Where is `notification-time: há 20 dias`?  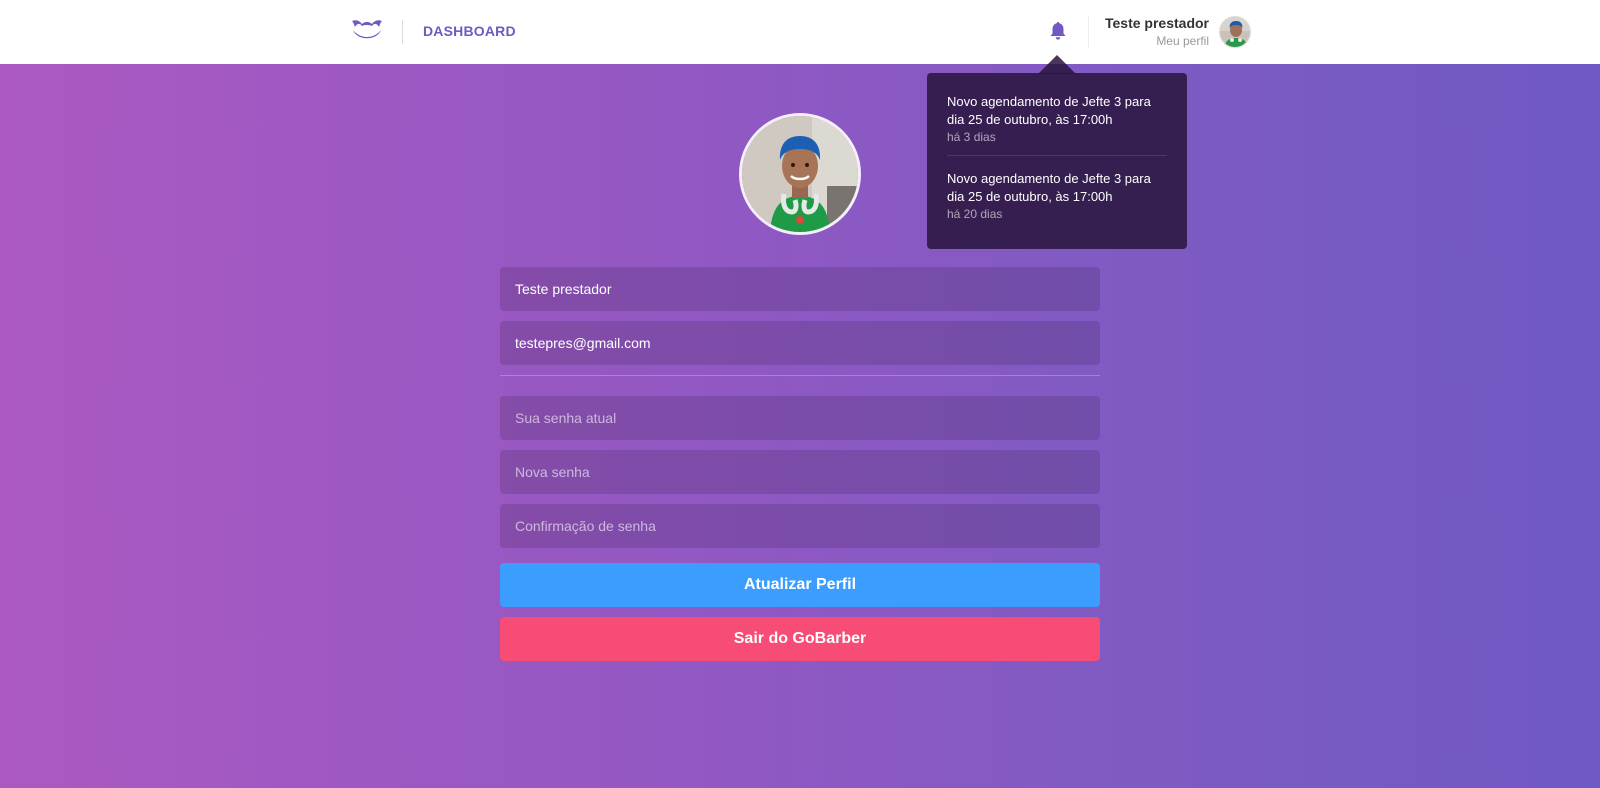 notification-time: há 20 dias is located at coordinates (975, 214).